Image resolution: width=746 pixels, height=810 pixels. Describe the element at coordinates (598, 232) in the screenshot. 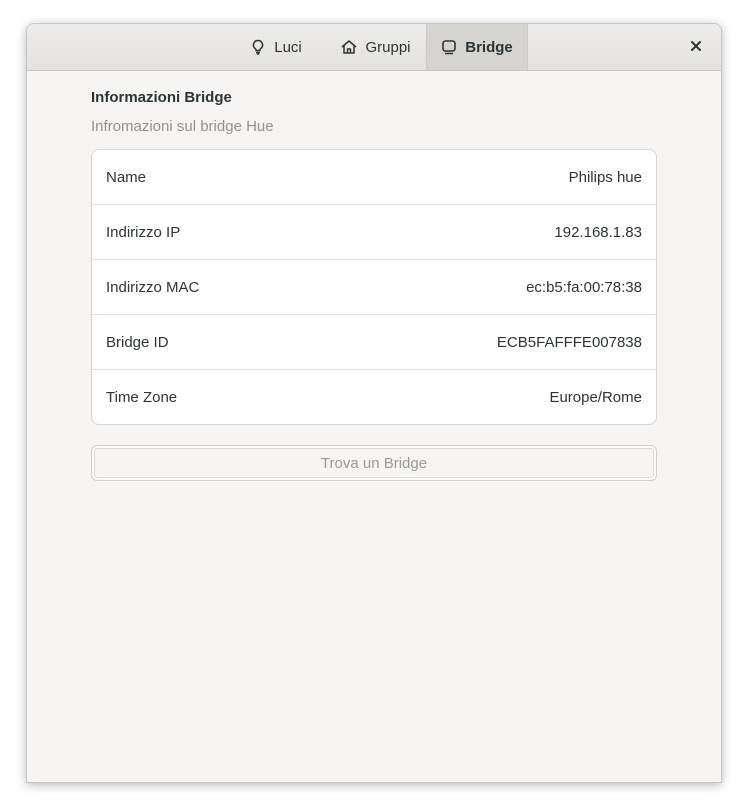

I see `info-value: 192.168.1.83` at that location.